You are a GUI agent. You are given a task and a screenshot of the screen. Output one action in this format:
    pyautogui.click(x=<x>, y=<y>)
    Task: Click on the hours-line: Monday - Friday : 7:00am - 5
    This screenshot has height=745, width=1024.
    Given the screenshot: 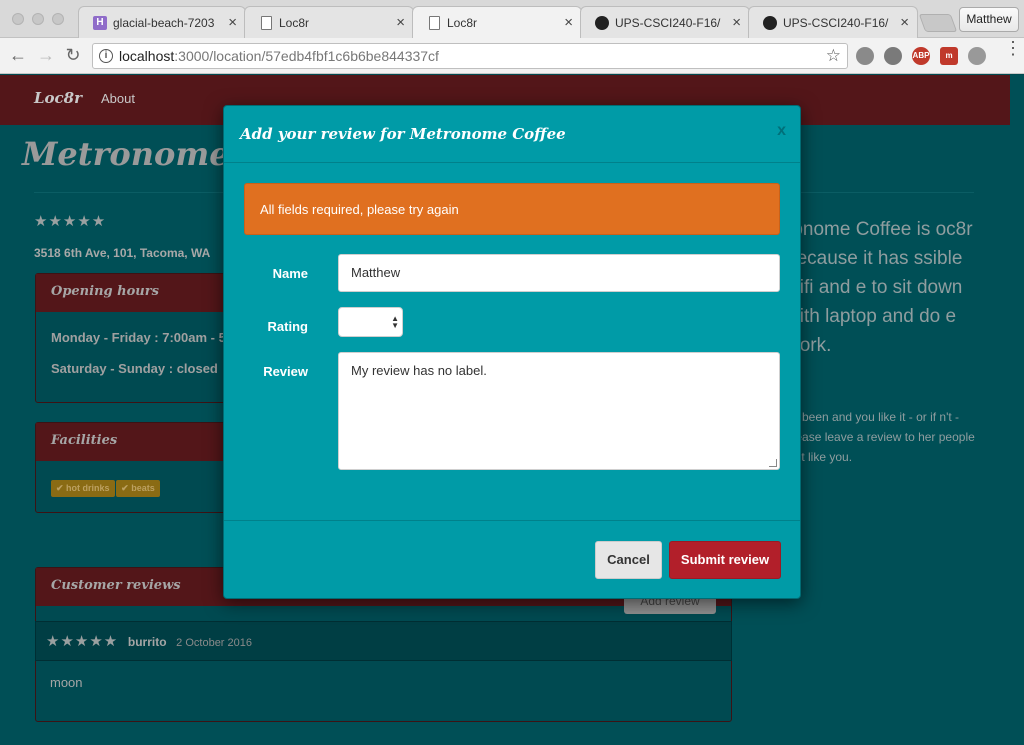 What is the action you would take?
    pyautogui.click(x=138, y=337)
    